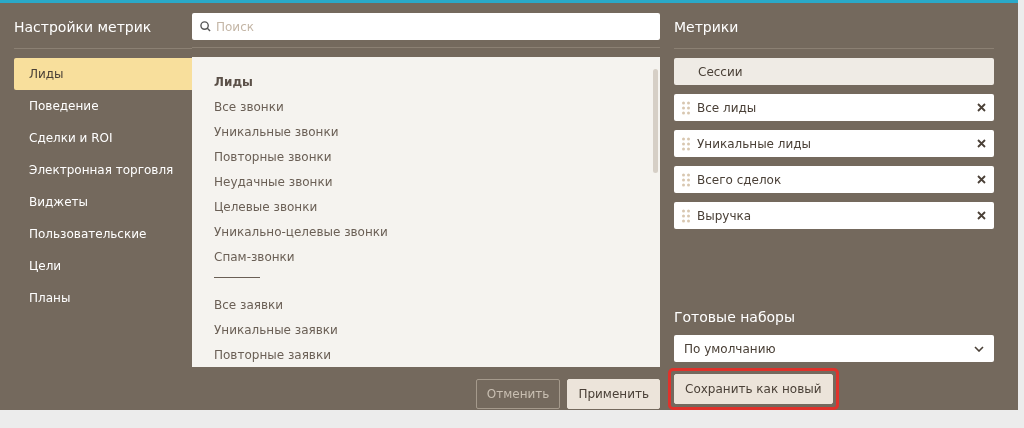 This screenshot has height=428, width=1024. What do you see at coordinates (437, 354) in the screenshot?
I see `metric-option: Повторные заявки` at bounding box center [437, 354].